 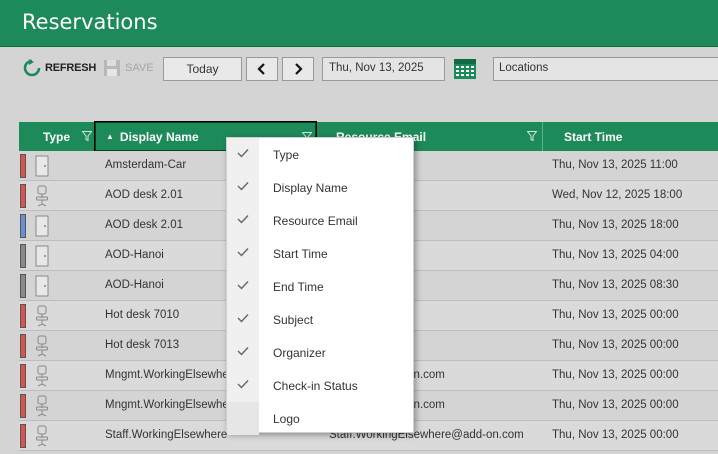 I want to click on chevron-left-icon, so click(x=261, y=69).